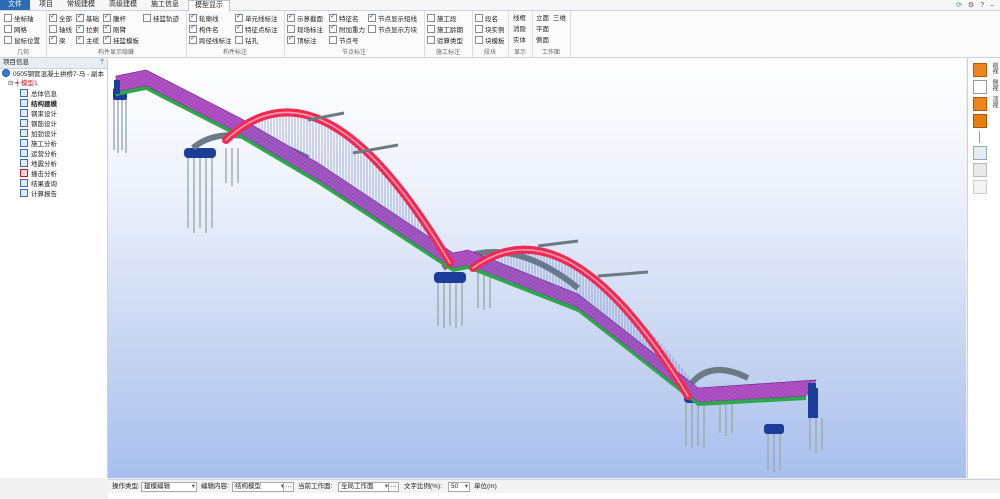 This screenshot has height=499, width=1000. Describe the element at coordinates (423, 486) in the screenshot. I see `text-ratio-label: 文字比例(%):` at that location.